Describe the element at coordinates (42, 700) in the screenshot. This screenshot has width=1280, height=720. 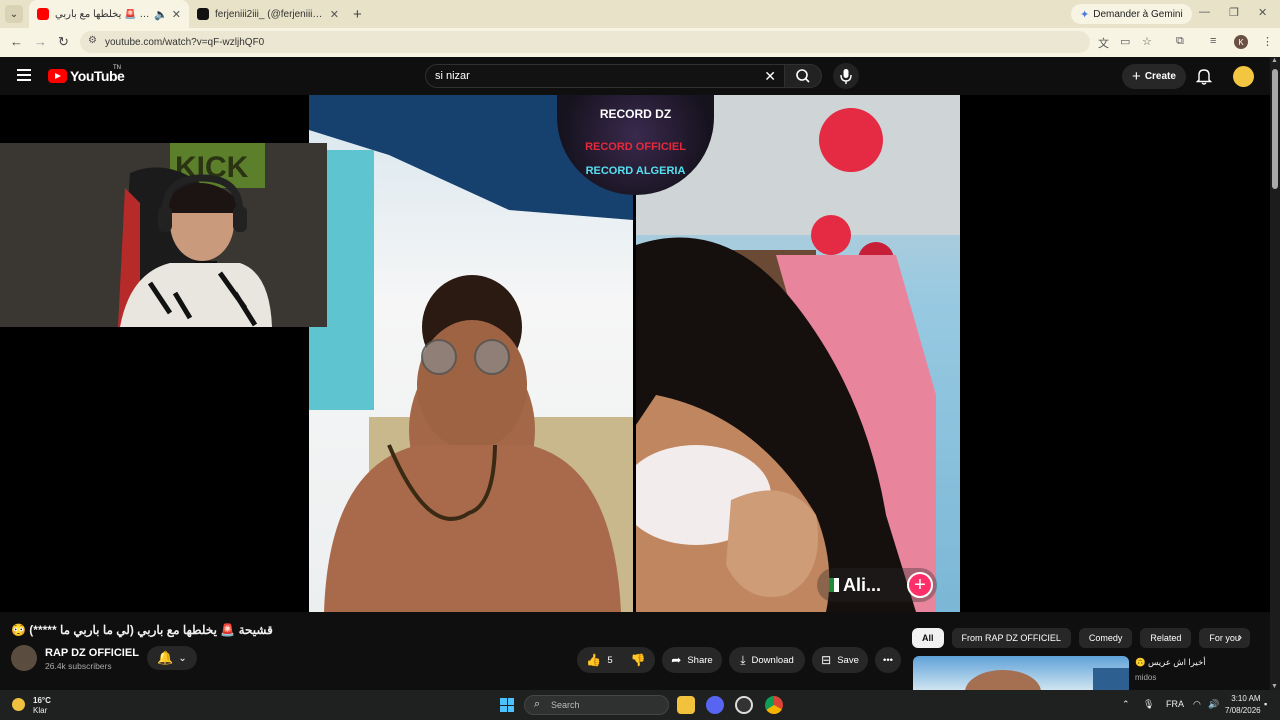
I see `weather-temp: 16°C` at that location.